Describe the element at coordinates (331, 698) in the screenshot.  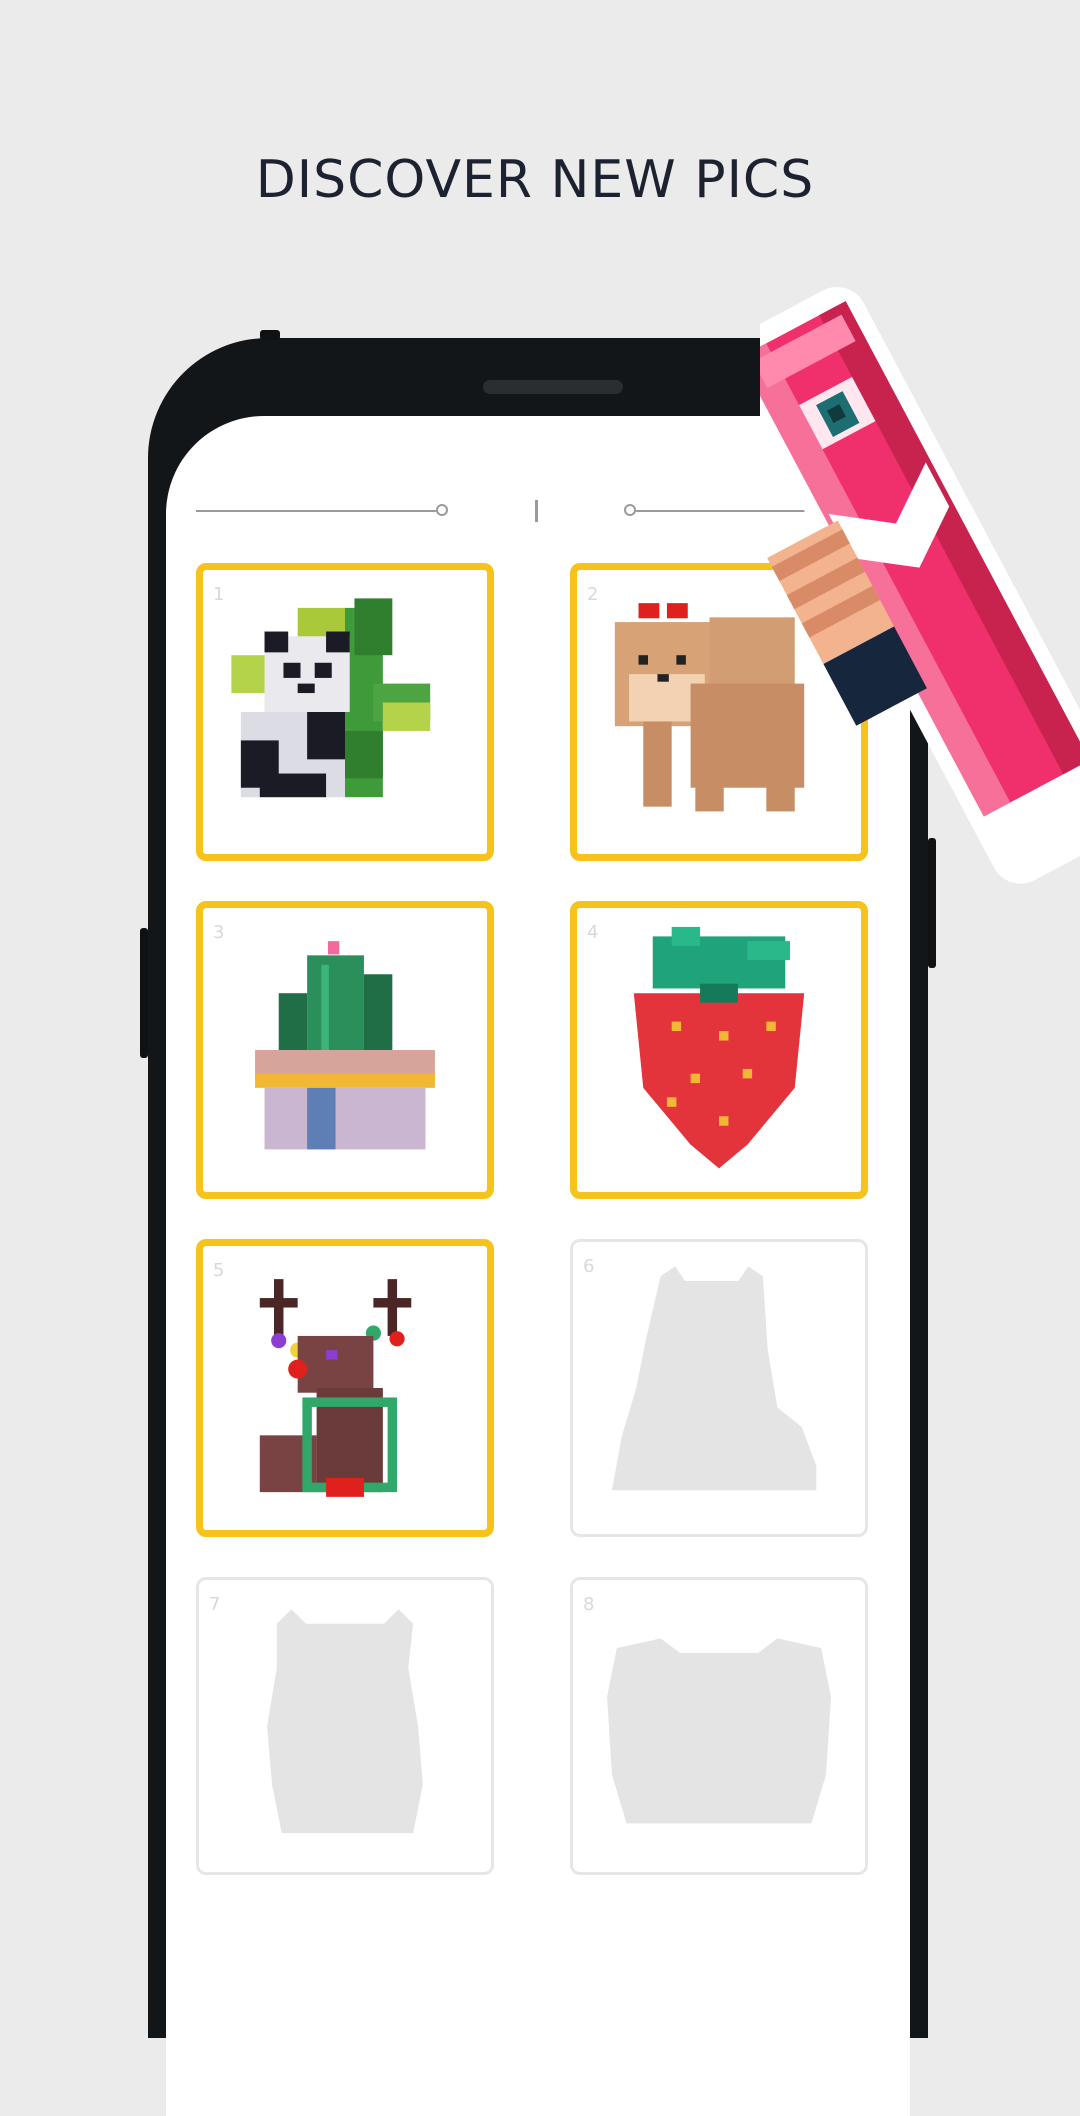
I see `panda-cactus-art` at that location.